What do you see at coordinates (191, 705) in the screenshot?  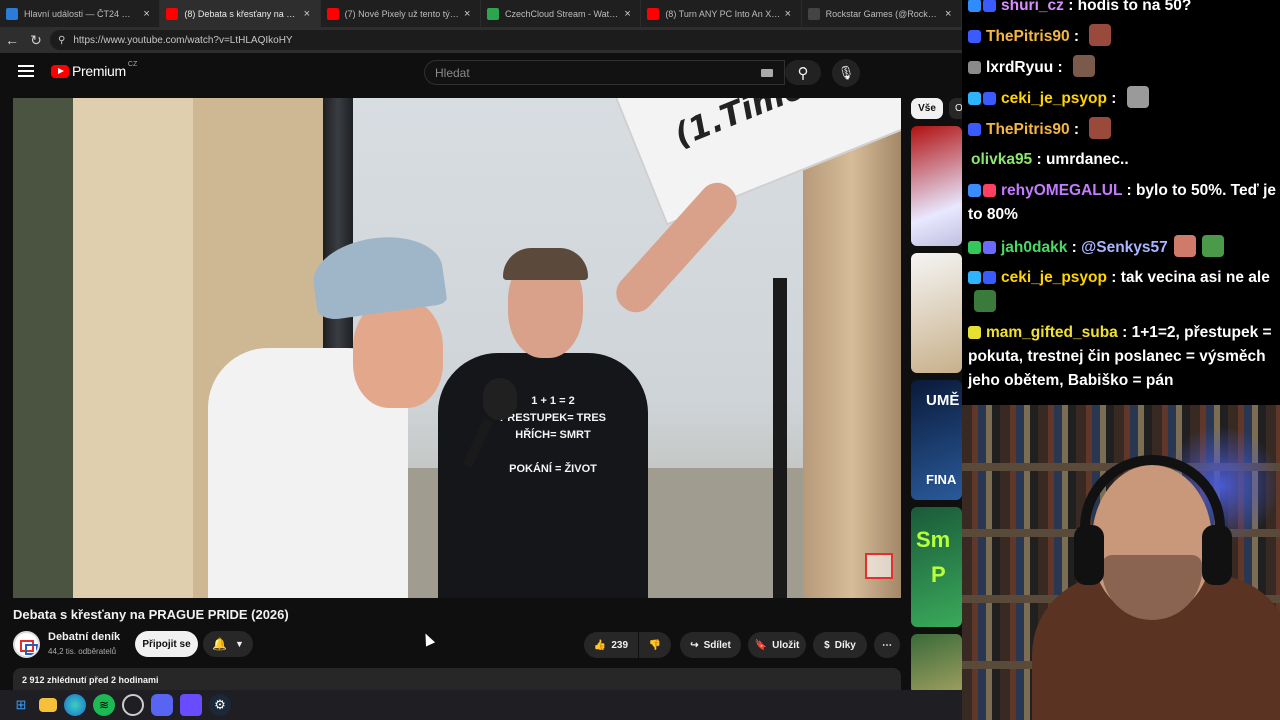 I see `app-grid-icon` at bounding box center [191, 705].